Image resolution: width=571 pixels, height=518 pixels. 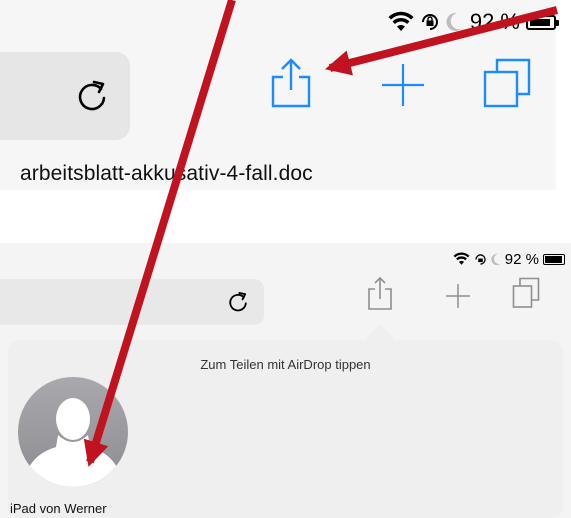 I want to click on battery-percent-bottom: 92 %, so click(x=521, y=259).